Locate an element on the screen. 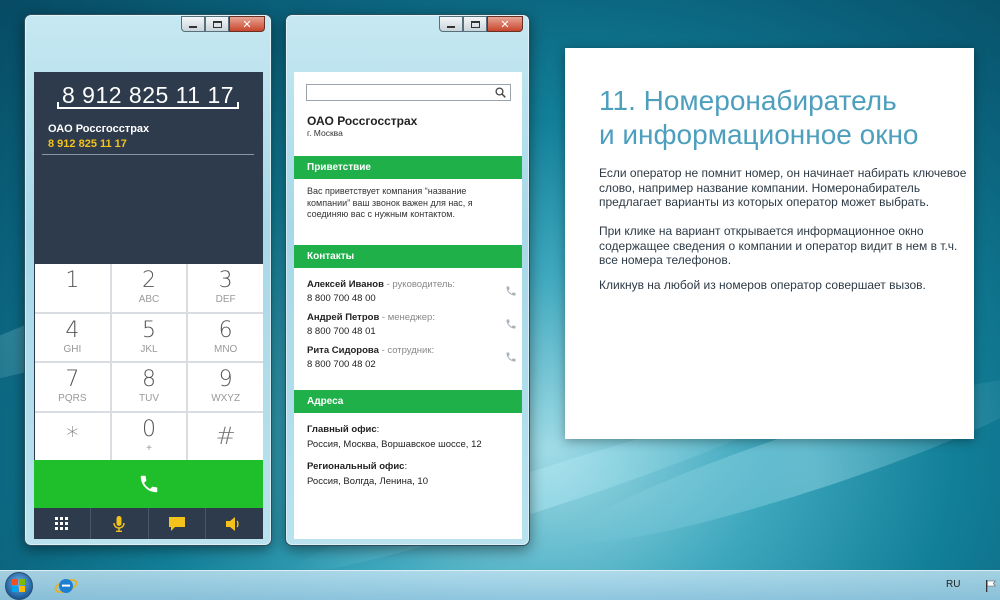 Image resolution: width=1000 pixels, height=600 pixels. key-letters: WXYZ is located at coordinates (226, 399).